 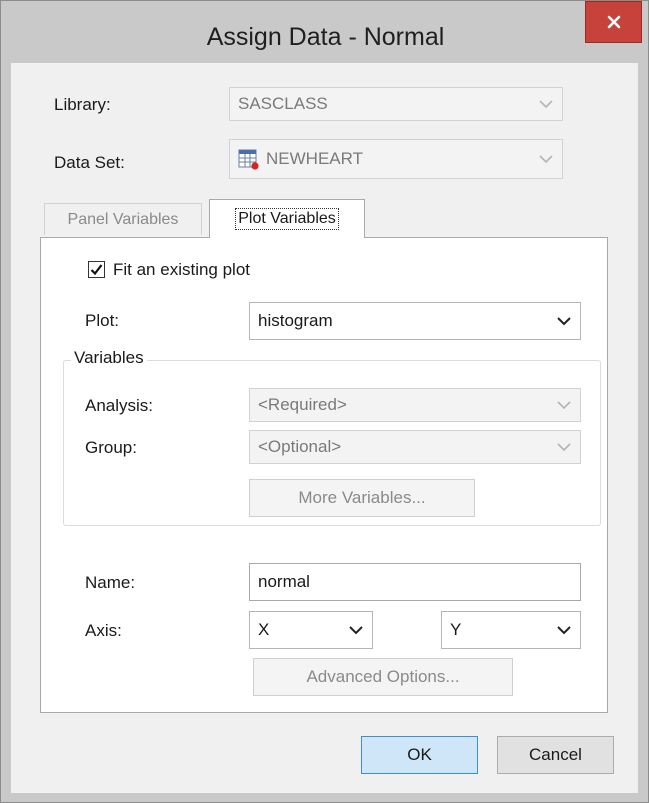 I want to click on dataset-label: Data Set:, so click(x=89, y=162).